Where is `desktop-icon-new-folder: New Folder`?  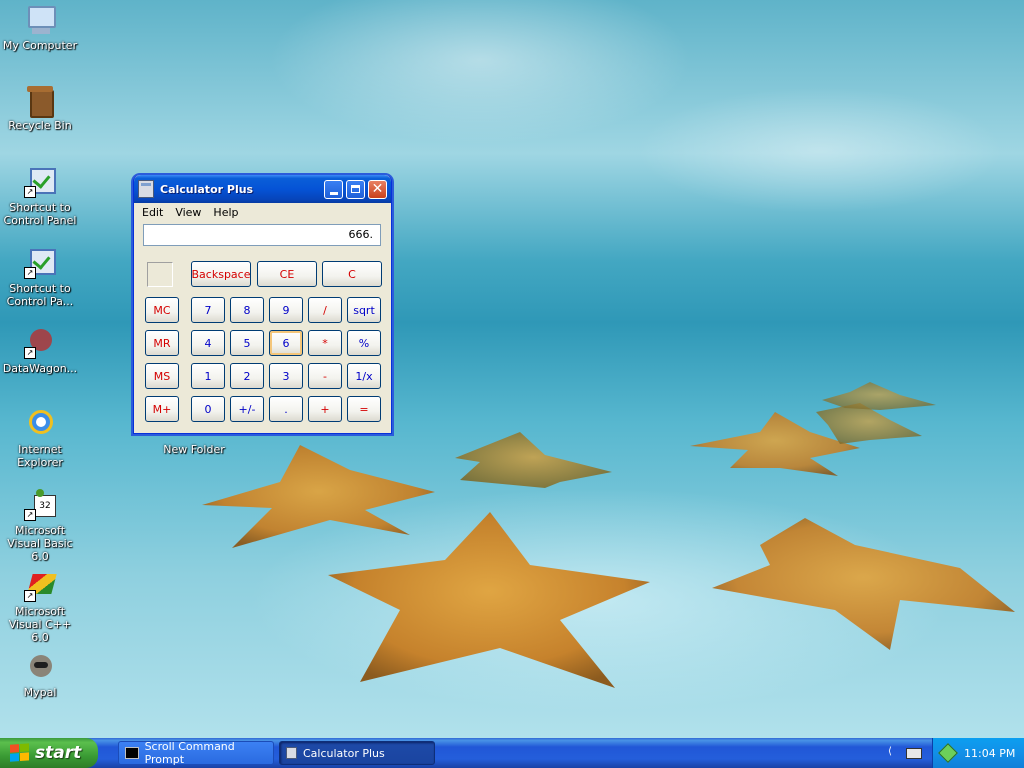
desktop-icon-new-folder: New Folder is located at coordinates (194, 449).